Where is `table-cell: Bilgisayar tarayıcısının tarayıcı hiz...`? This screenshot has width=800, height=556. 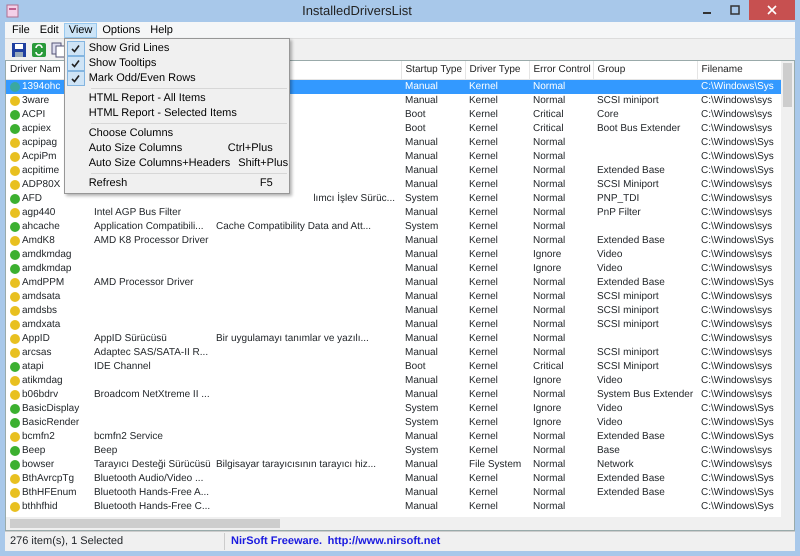
table-cell: Bilgisayar tarayıcısının tarayıcı hiz... is located at coordinates (296, 464).